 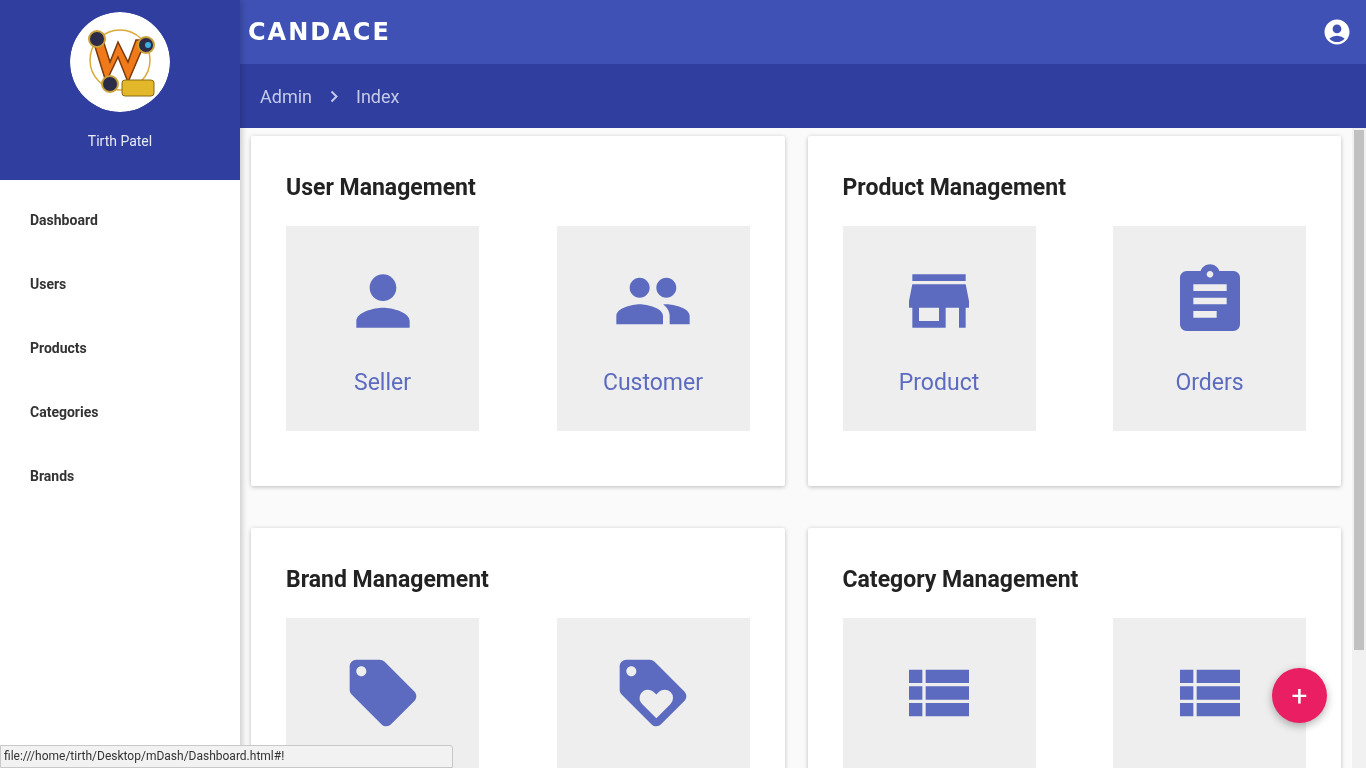 What do you see at coordinates (954, 188) in the screenshot?
I see `card-title: Product Management` at bounding box center [954, 188].